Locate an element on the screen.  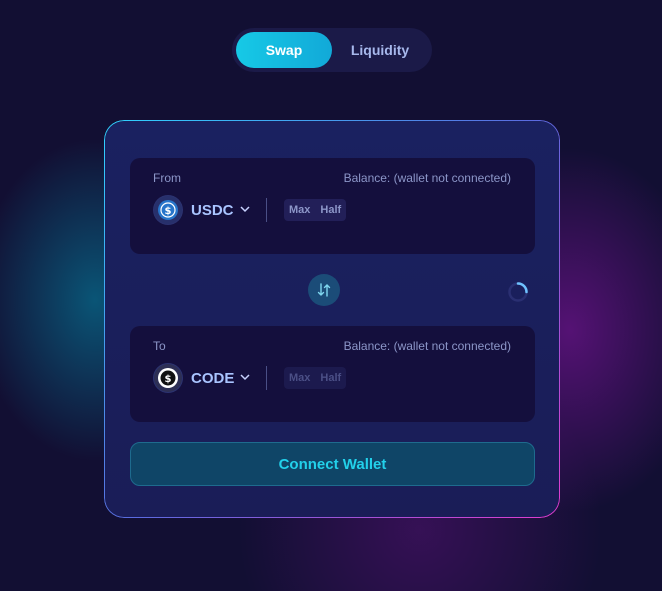
from-balance: Balance: (wallet not connected) is located at coordinates (427, 178).